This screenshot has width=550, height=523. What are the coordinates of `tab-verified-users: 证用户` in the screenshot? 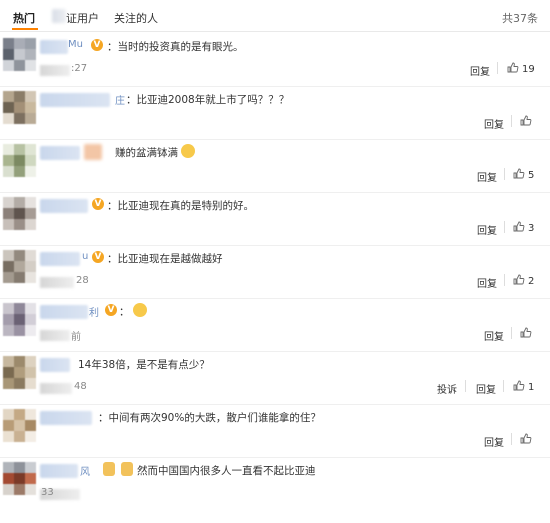 It's located at (82, 18).